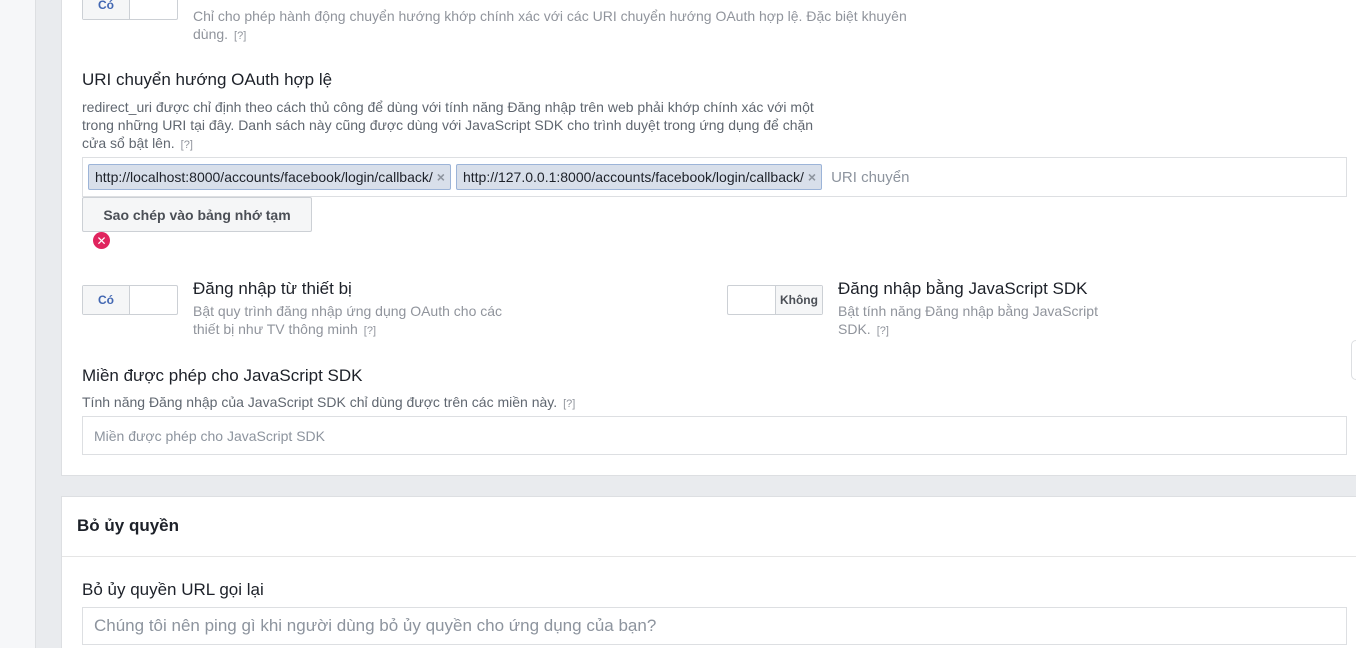  Describe the element at coordinates (709, 556) in the screenshot. I see `section-divider` at that location.